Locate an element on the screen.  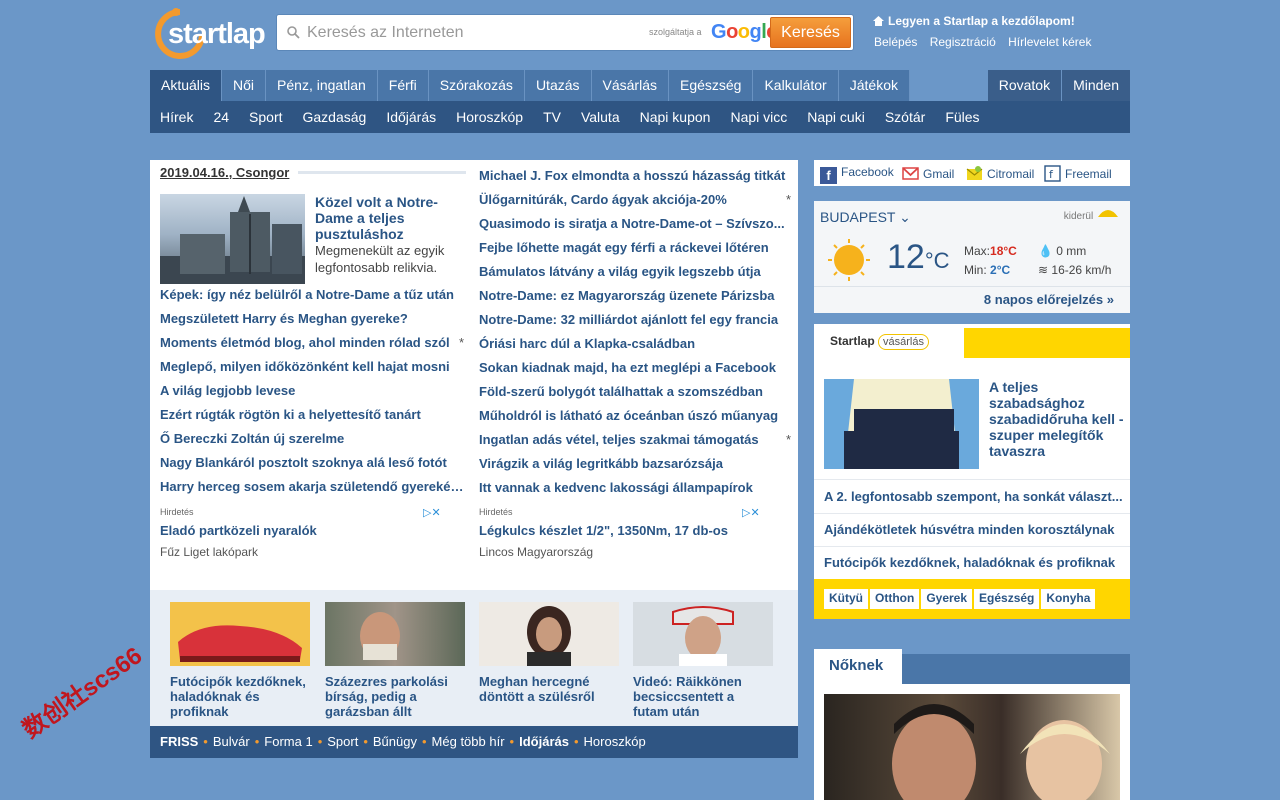
startlap-logo: startlap is located at coordinates (208, 33).